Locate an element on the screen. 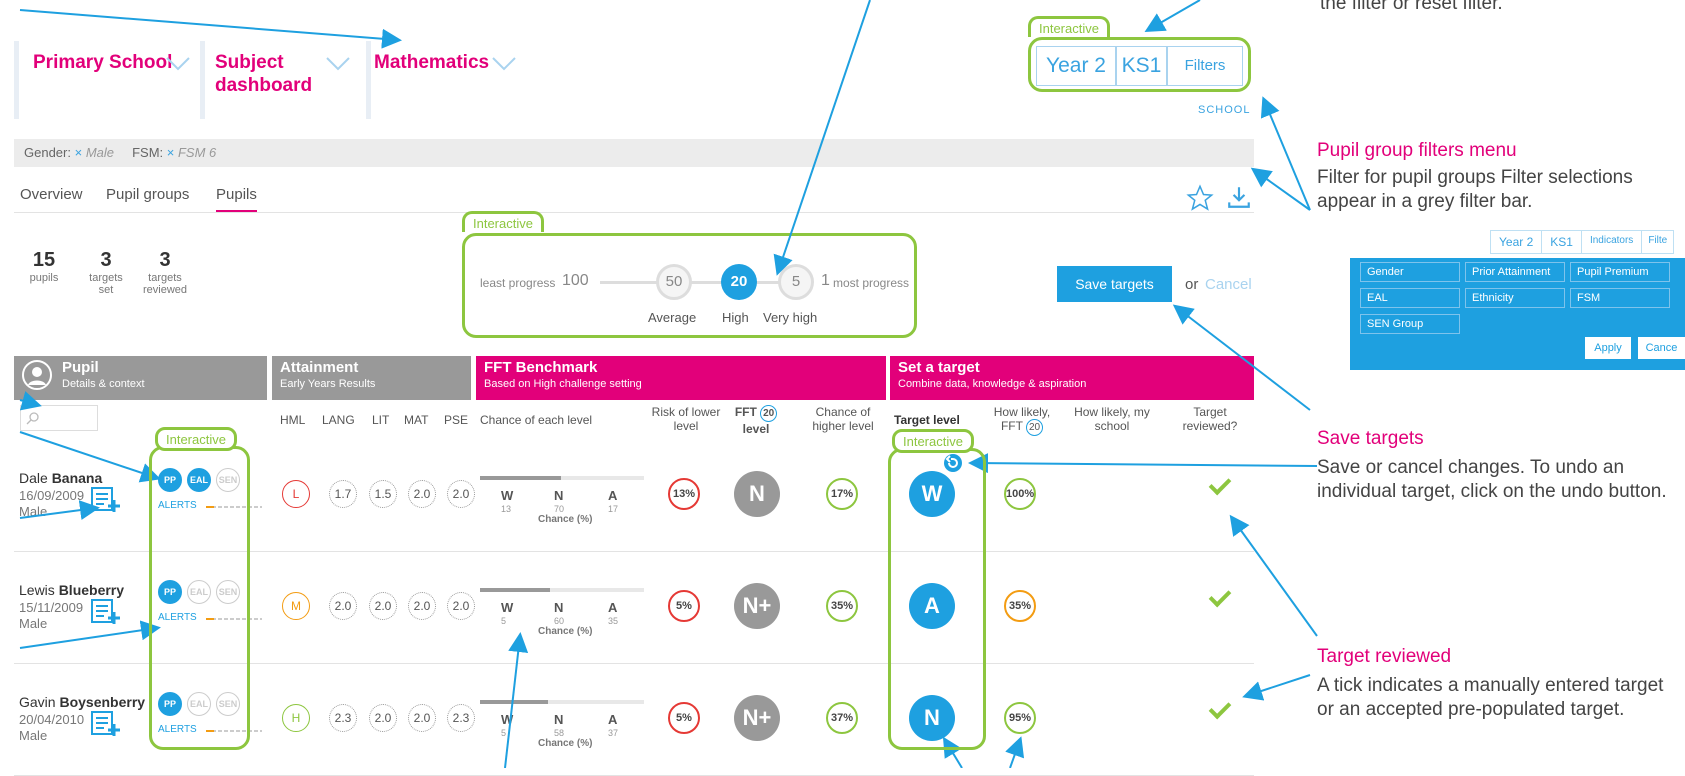 Image resolution: width=1685 pixels, height=776 pixels. progress-step-very-high: 5 is located at coordinates (796, 282).